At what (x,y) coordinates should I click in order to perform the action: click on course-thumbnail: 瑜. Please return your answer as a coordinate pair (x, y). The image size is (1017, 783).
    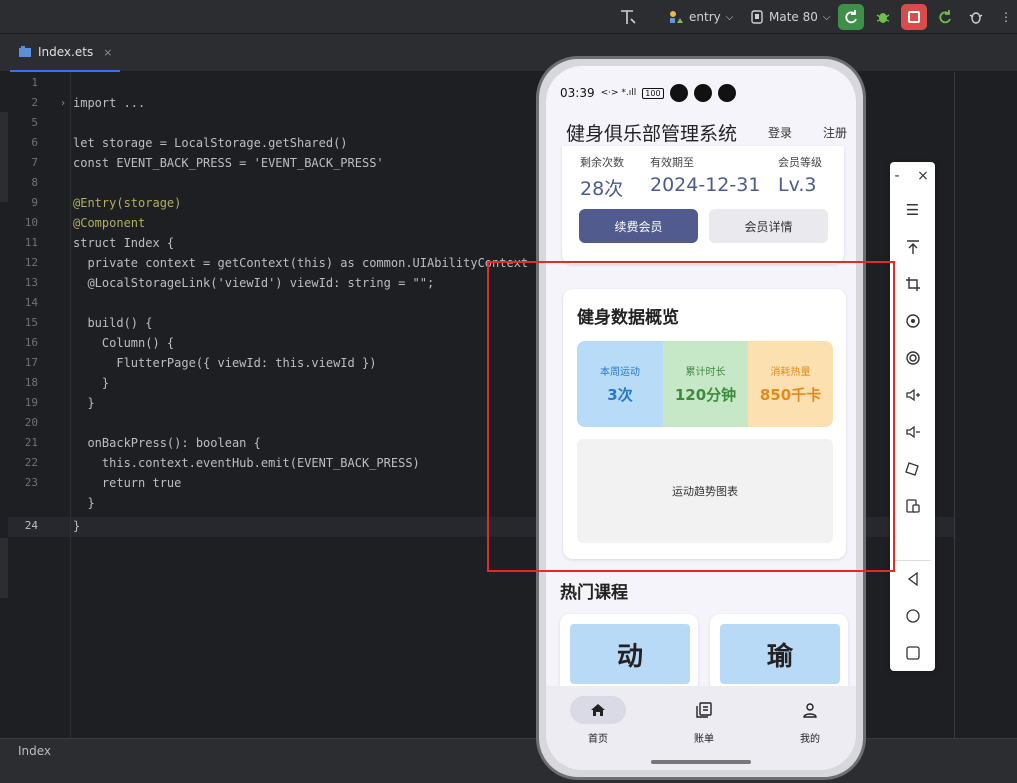
    Looking at the image, I should click on (780, 654).